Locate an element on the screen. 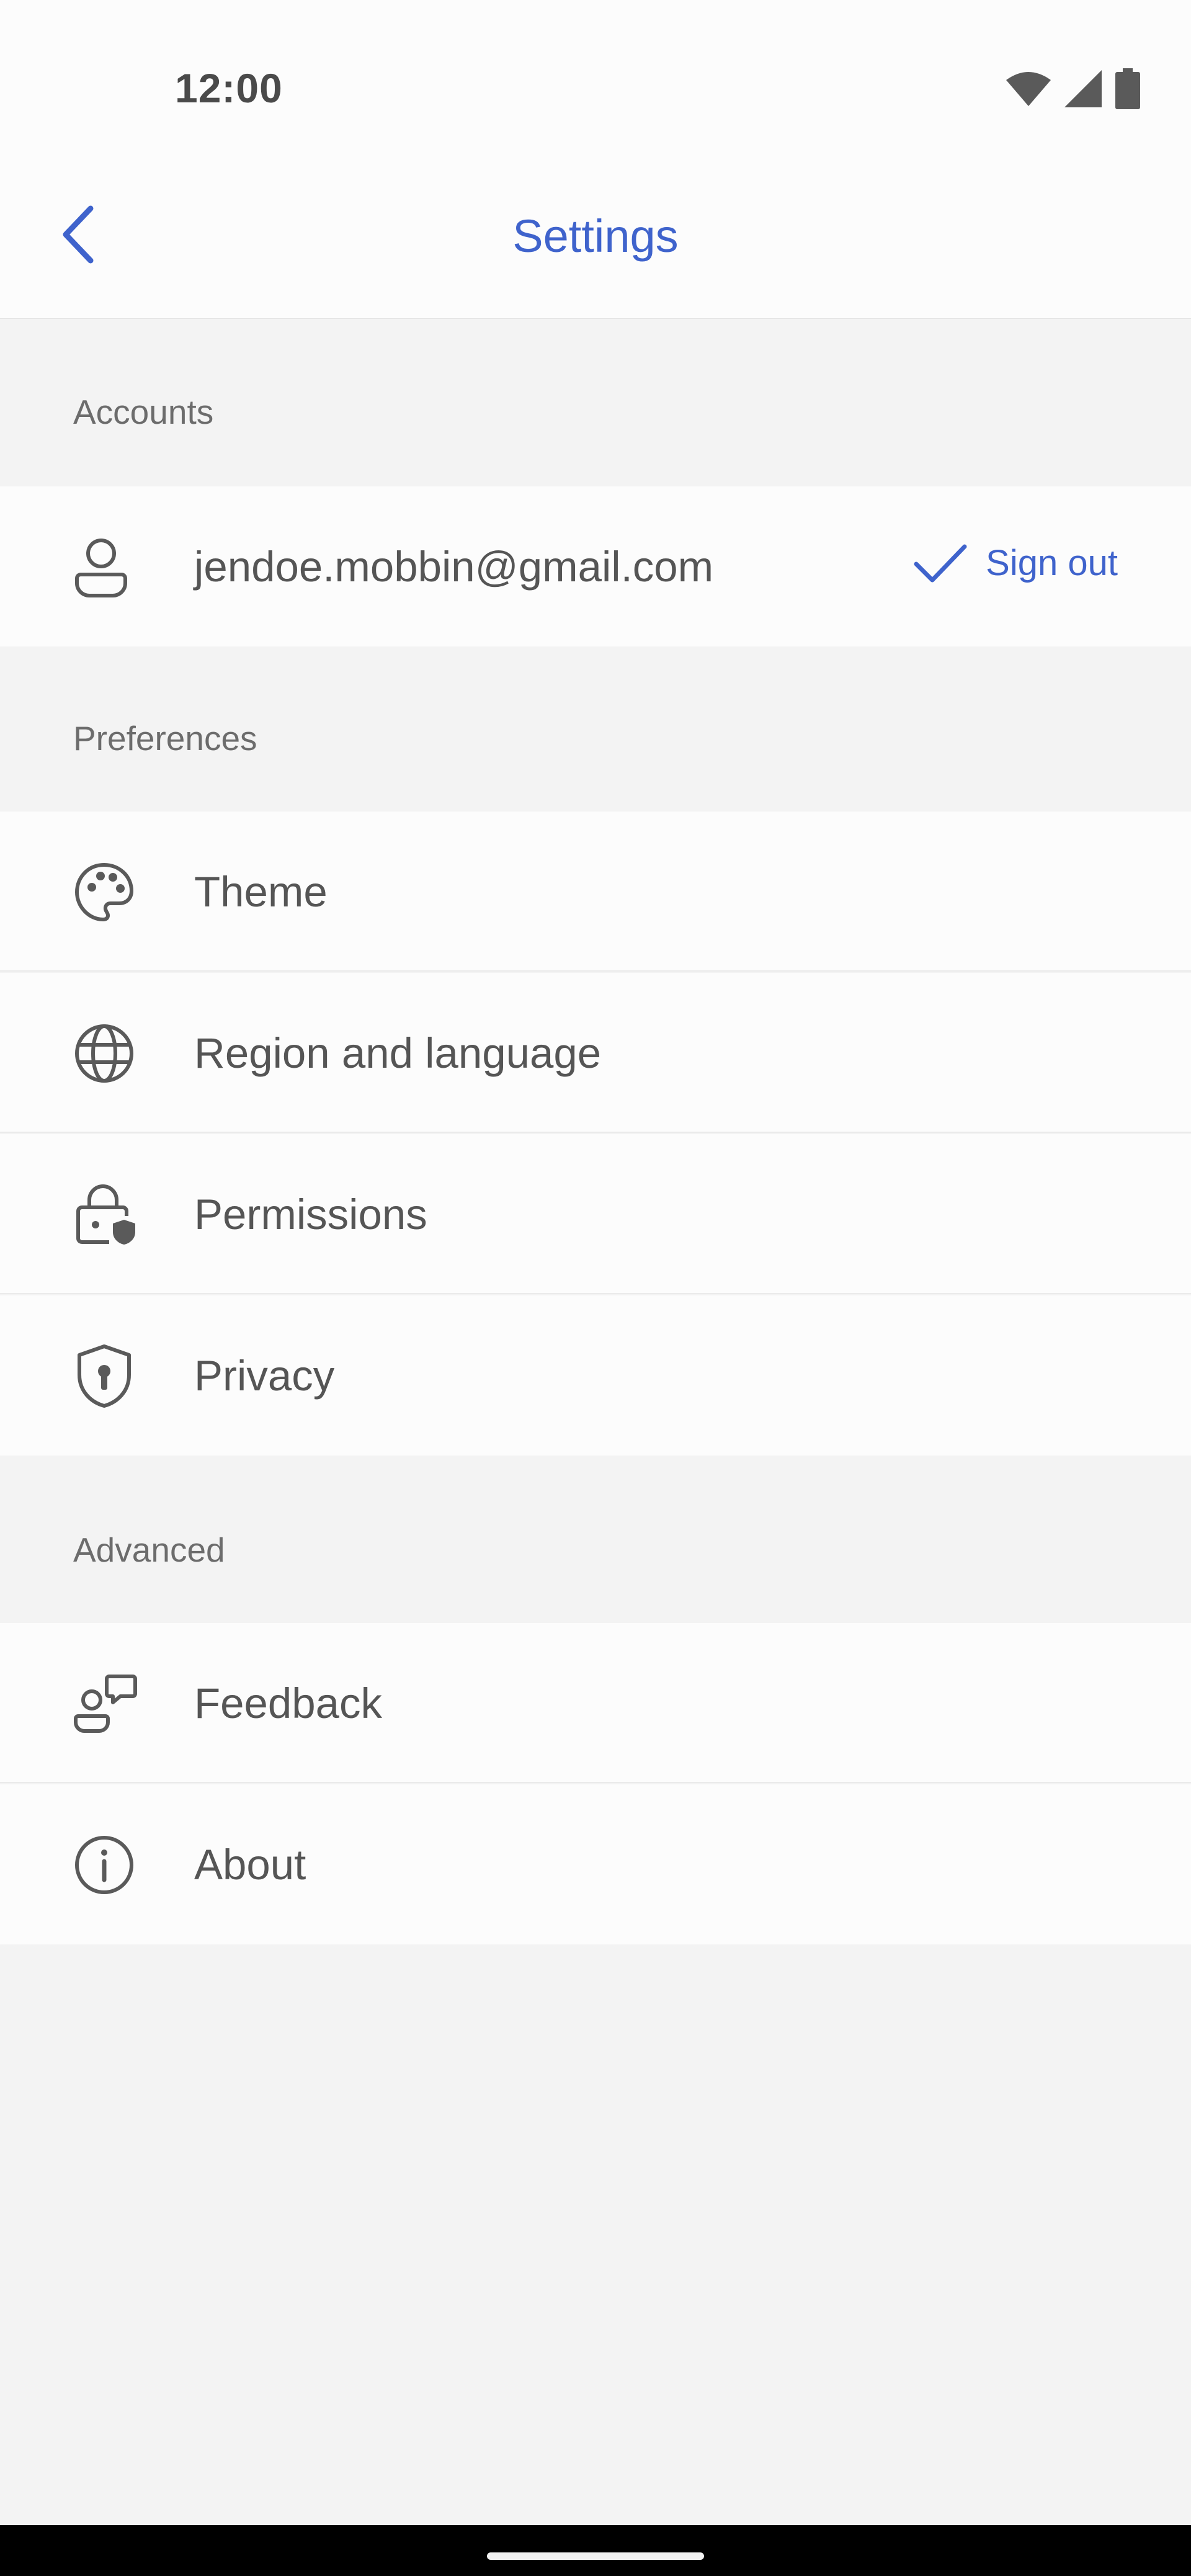  section-header-advanced: Advanced is located at coordinates (595, 1539).